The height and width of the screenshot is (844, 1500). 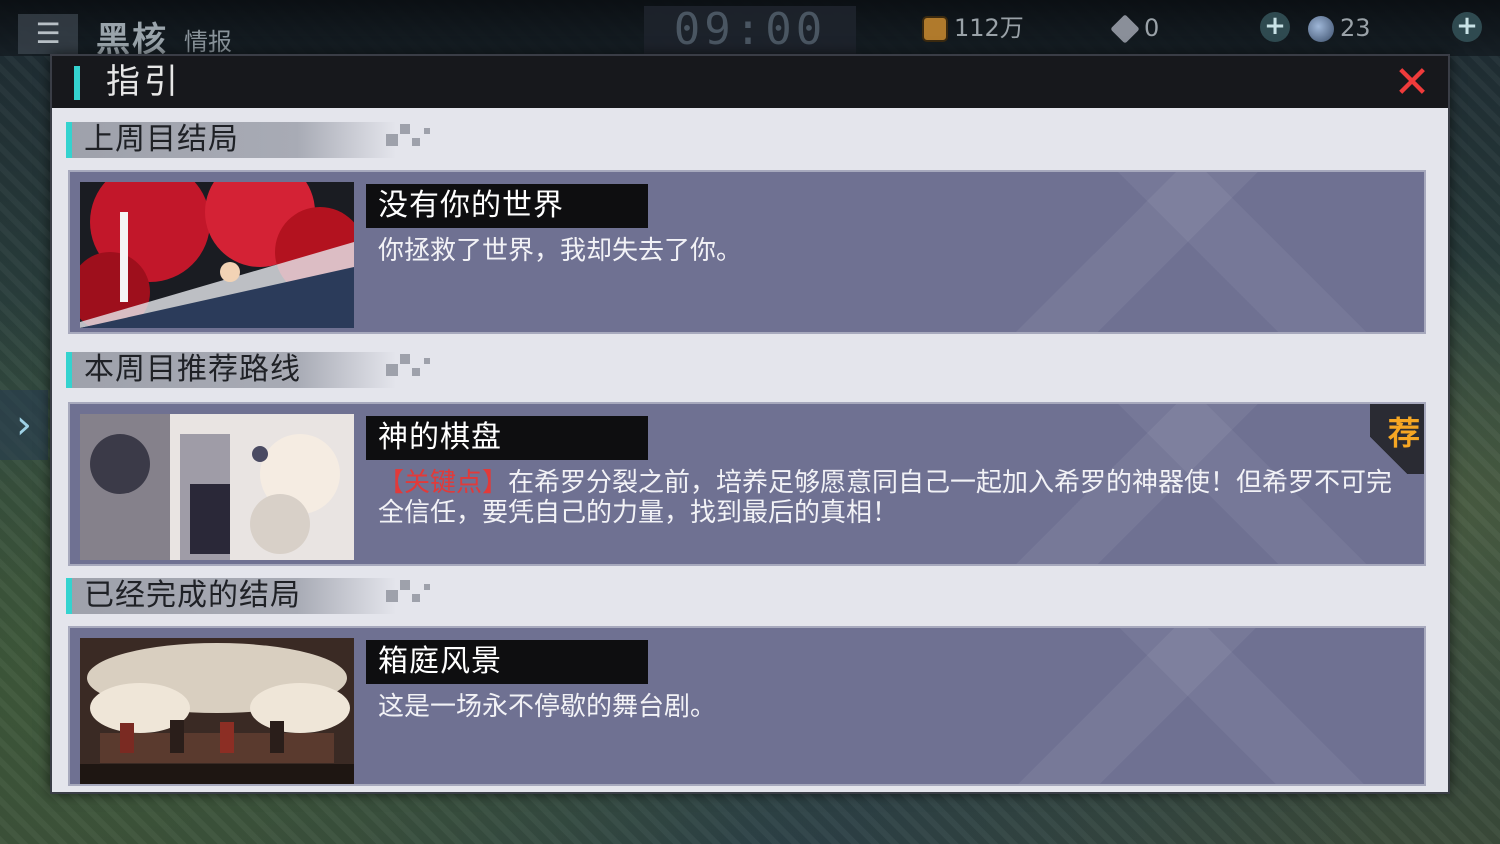 What do you see at coordinates (192, 595) in the screenshot?
I see `section-label: 已经完成的结局` at bounding box center [192, 595].